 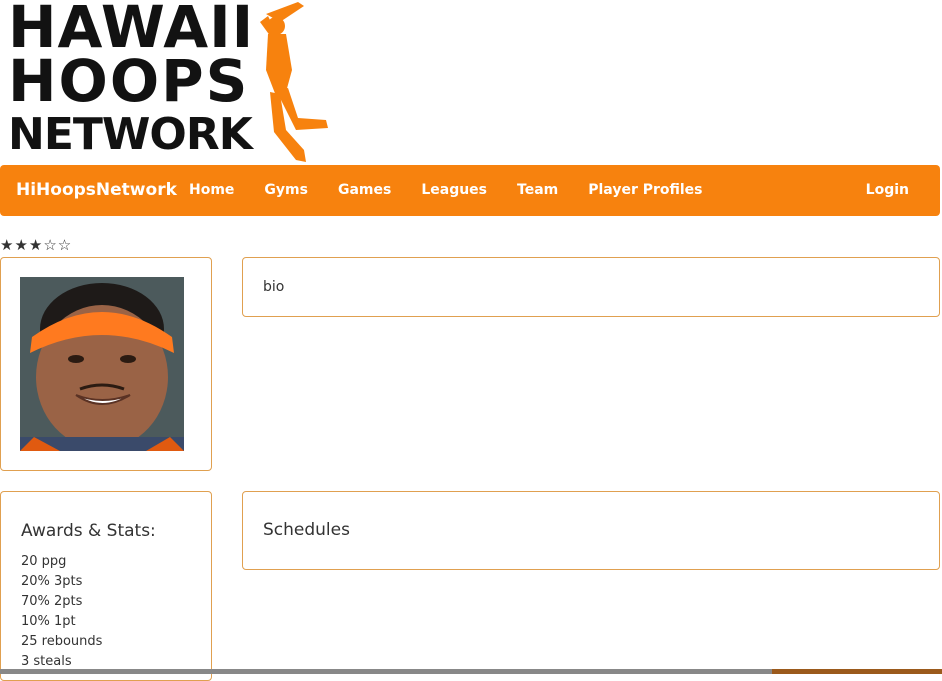 I want to click on logo-wordmark: HAWAII HOOPS NETWORK, so click(x=131, y=81).